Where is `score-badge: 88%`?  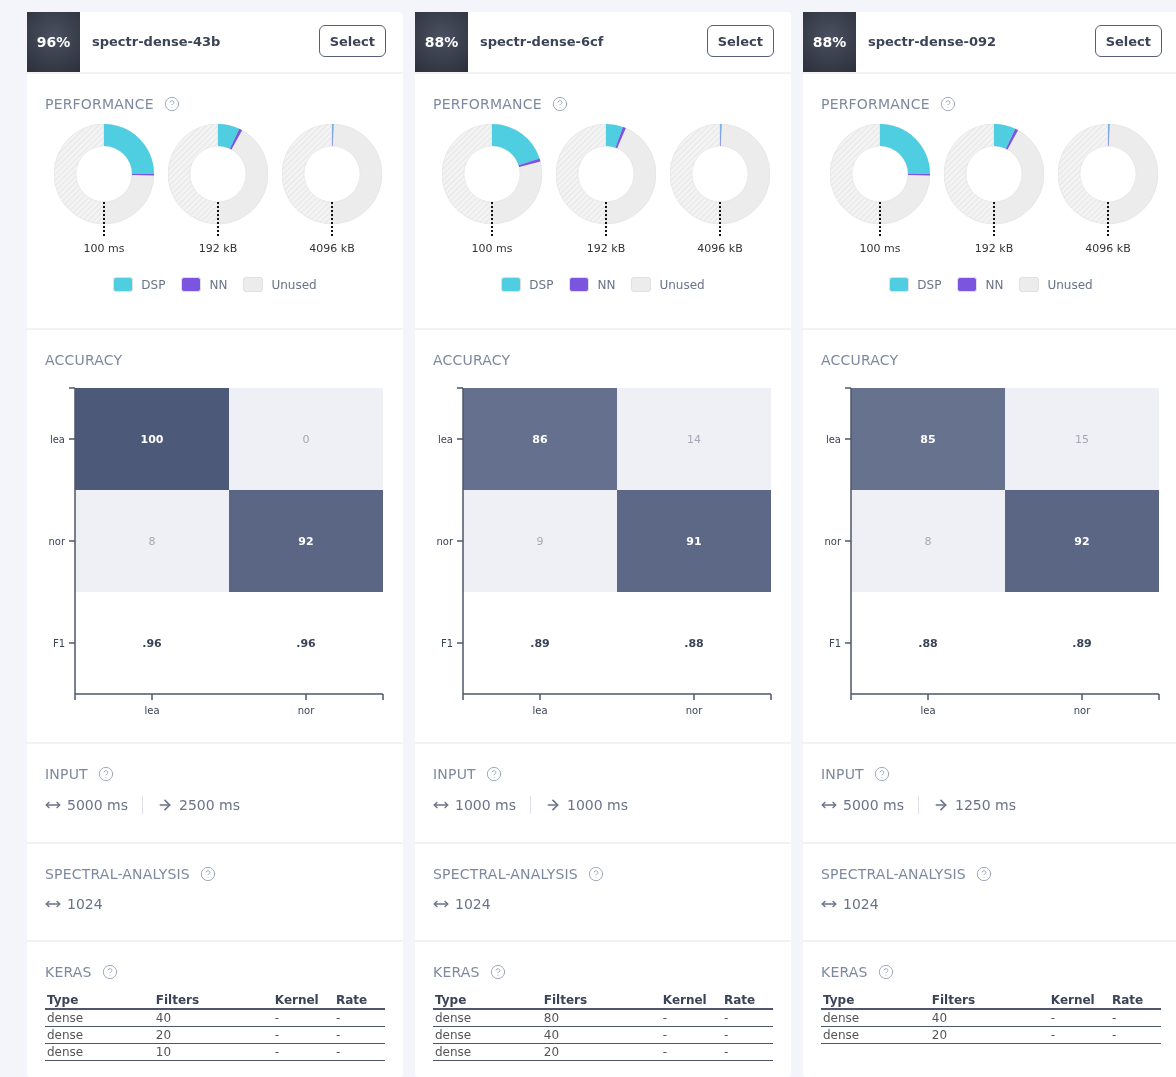 score-badge: 88% is located at coordinates (441, 42).